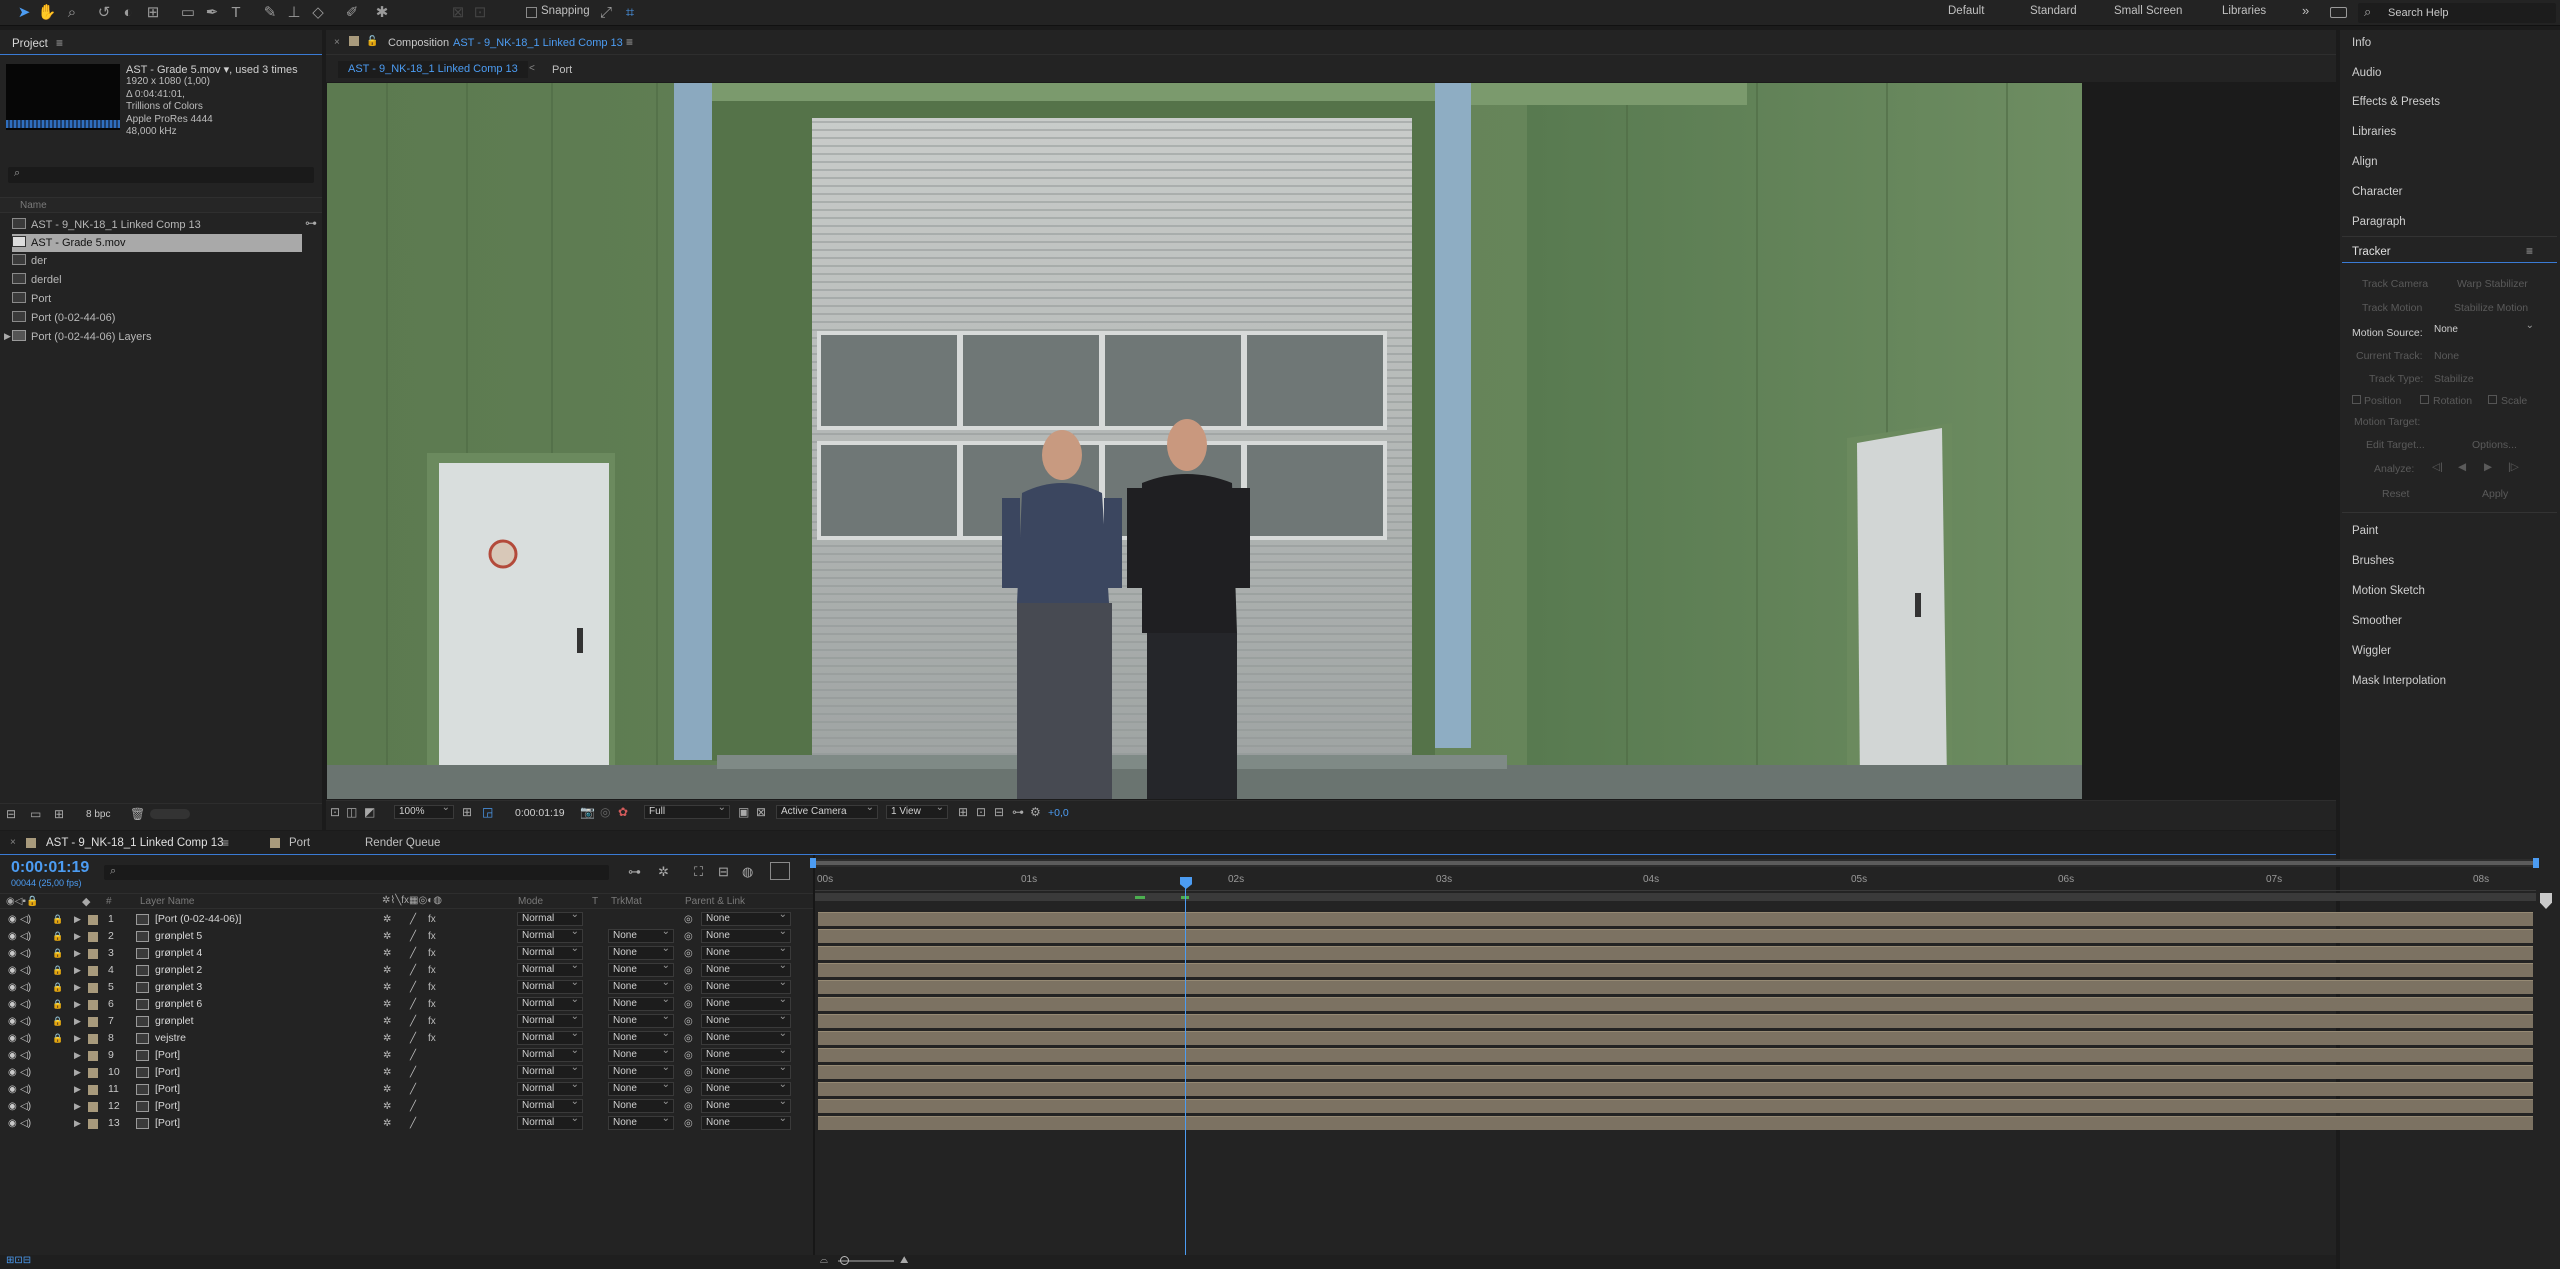  What do you see at coordinates (153, 13) in the screenshot?
I see `pan-behind-tool-icon: ⊞` at bounding box center [153, 13].